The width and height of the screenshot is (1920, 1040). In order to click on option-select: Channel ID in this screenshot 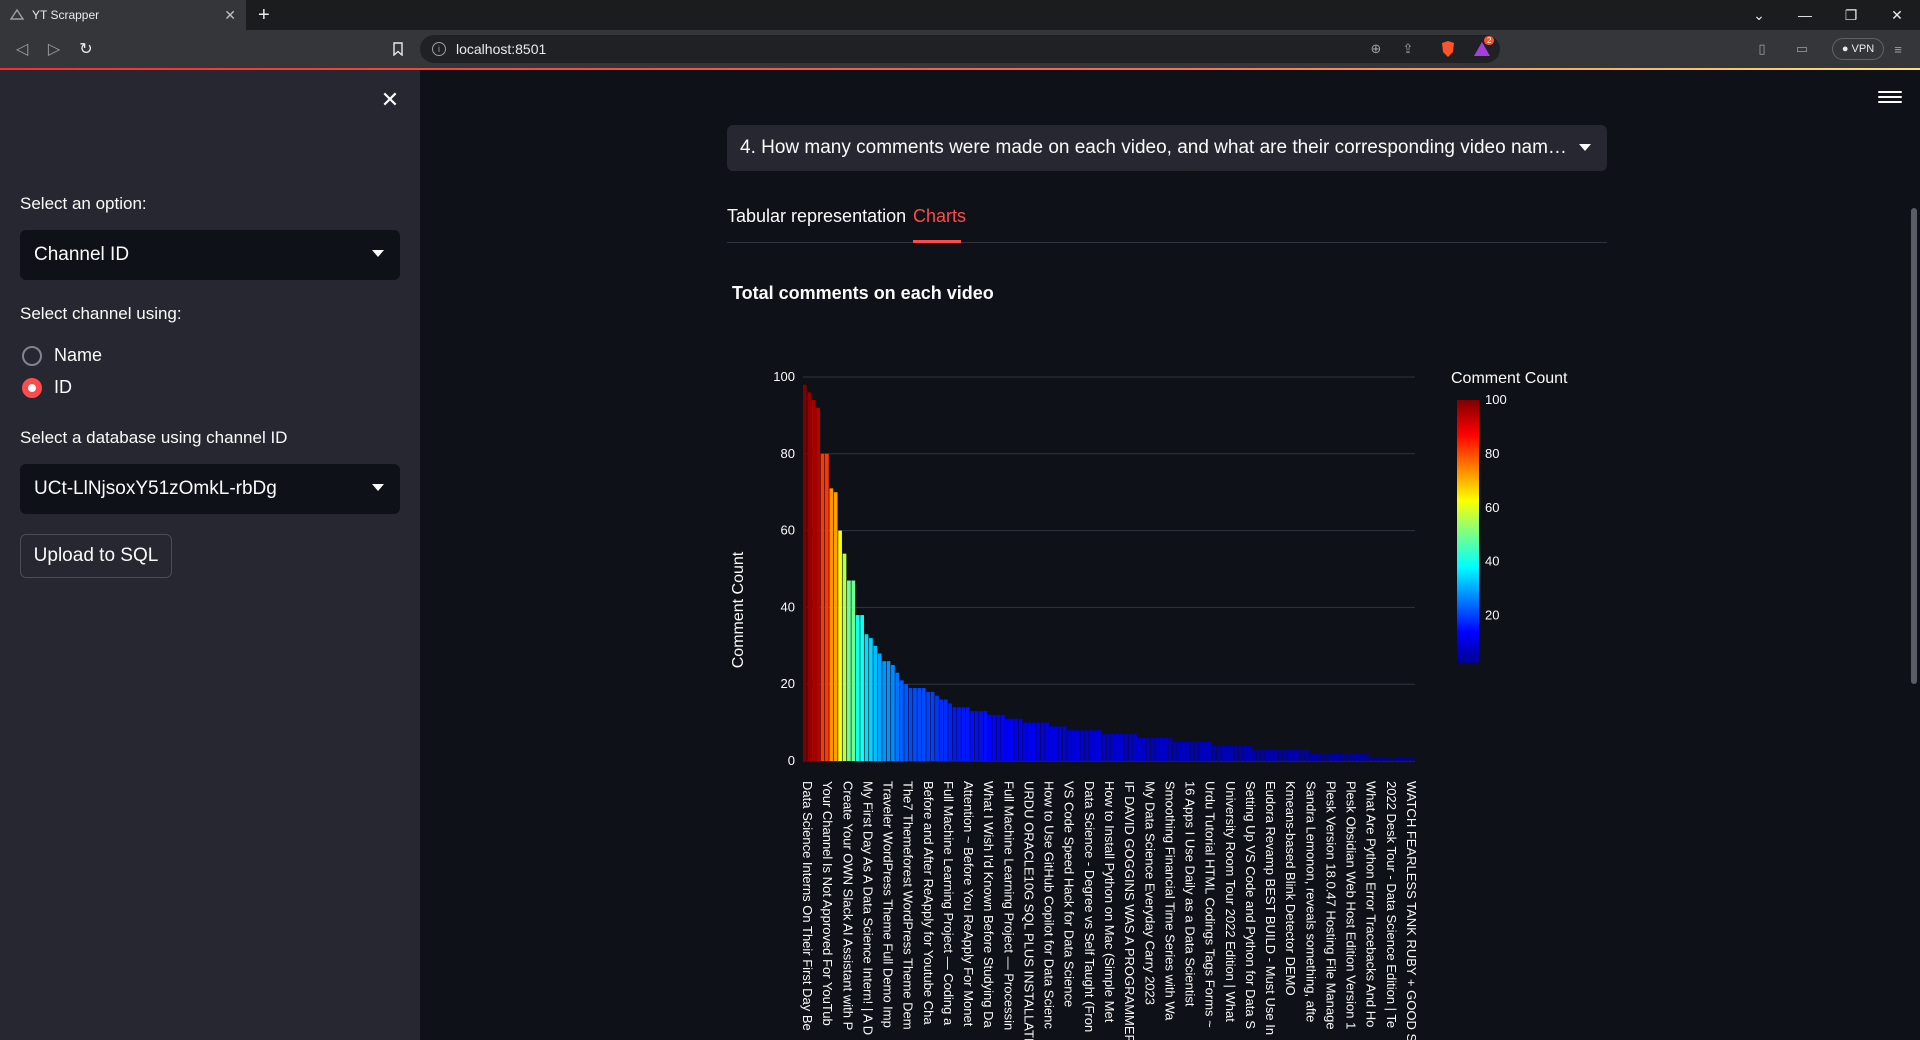, I will do `click(210, 255)`.